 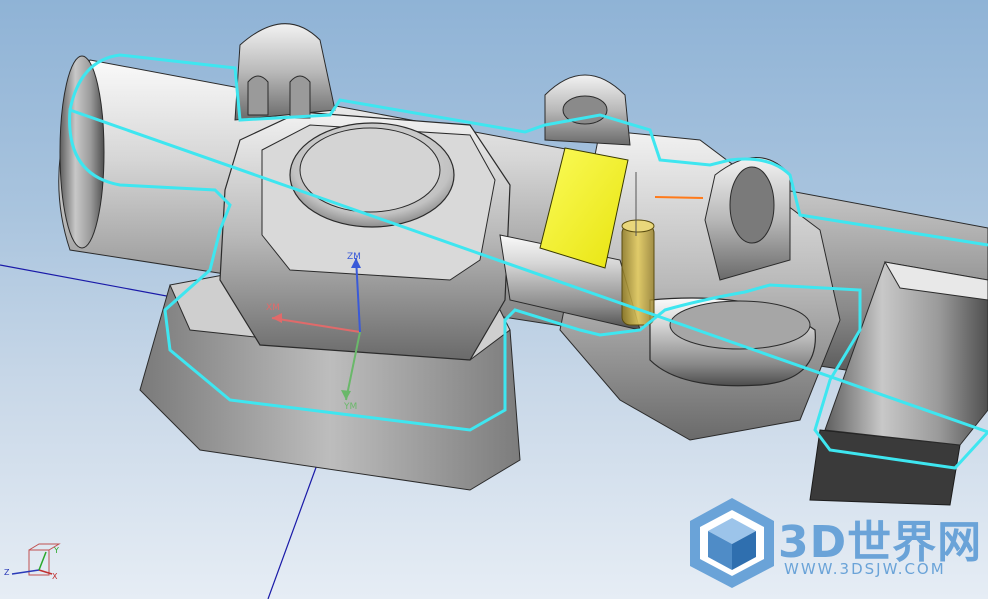 I want to click on triad-y-label: Y, so click(x=56, y=550).